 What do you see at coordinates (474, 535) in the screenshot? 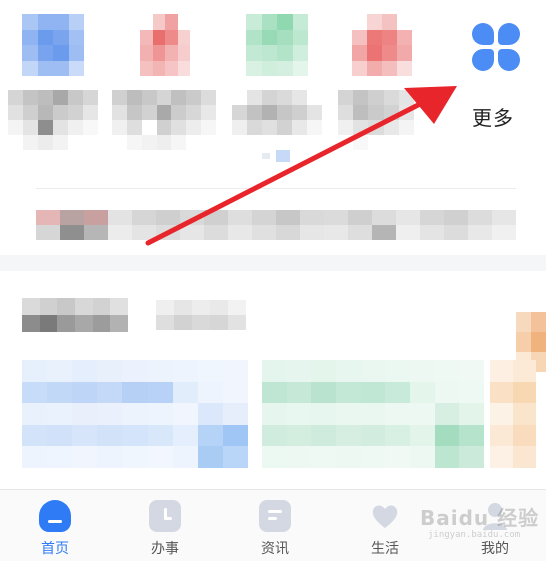
I see `watermark-url: jingyan.baidu.com` at bounding box center [474, 535].